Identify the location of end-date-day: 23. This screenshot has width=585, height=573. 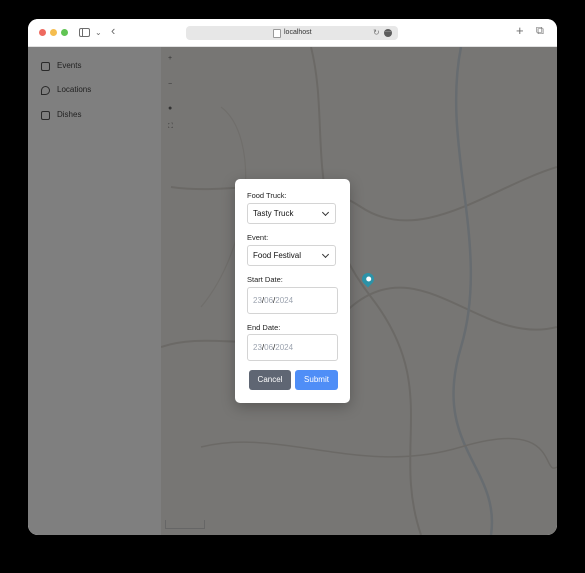
(257, 347).